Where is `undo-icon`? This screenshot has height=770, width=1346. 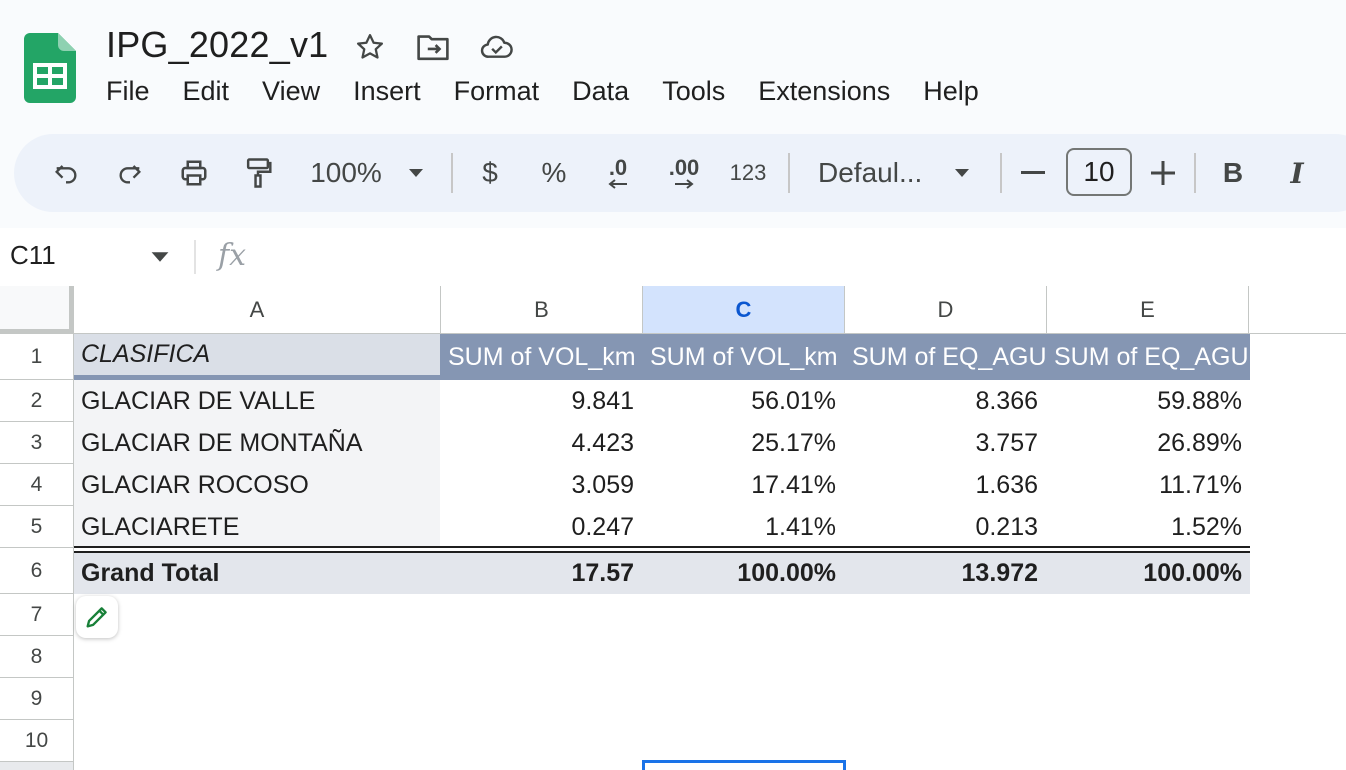 undo-icon is located at coordinates (66, 173).